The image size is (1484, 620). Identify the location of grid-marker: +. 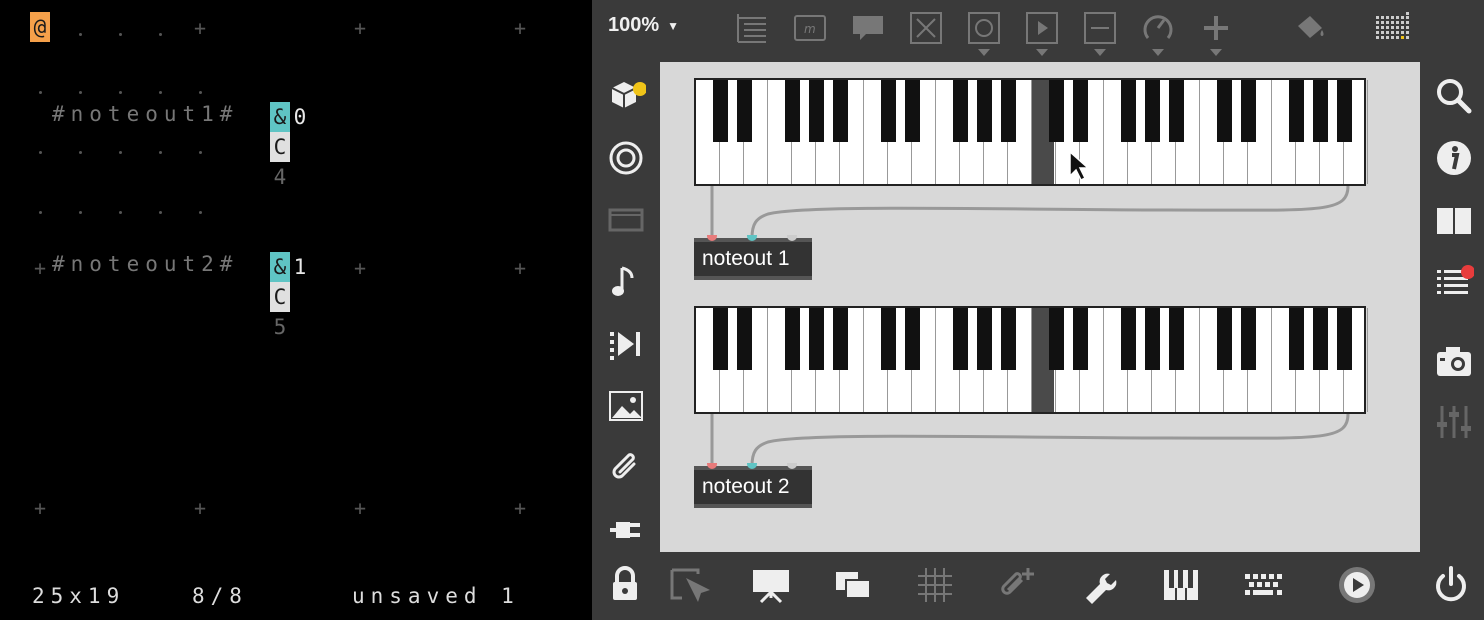
(40, 508).